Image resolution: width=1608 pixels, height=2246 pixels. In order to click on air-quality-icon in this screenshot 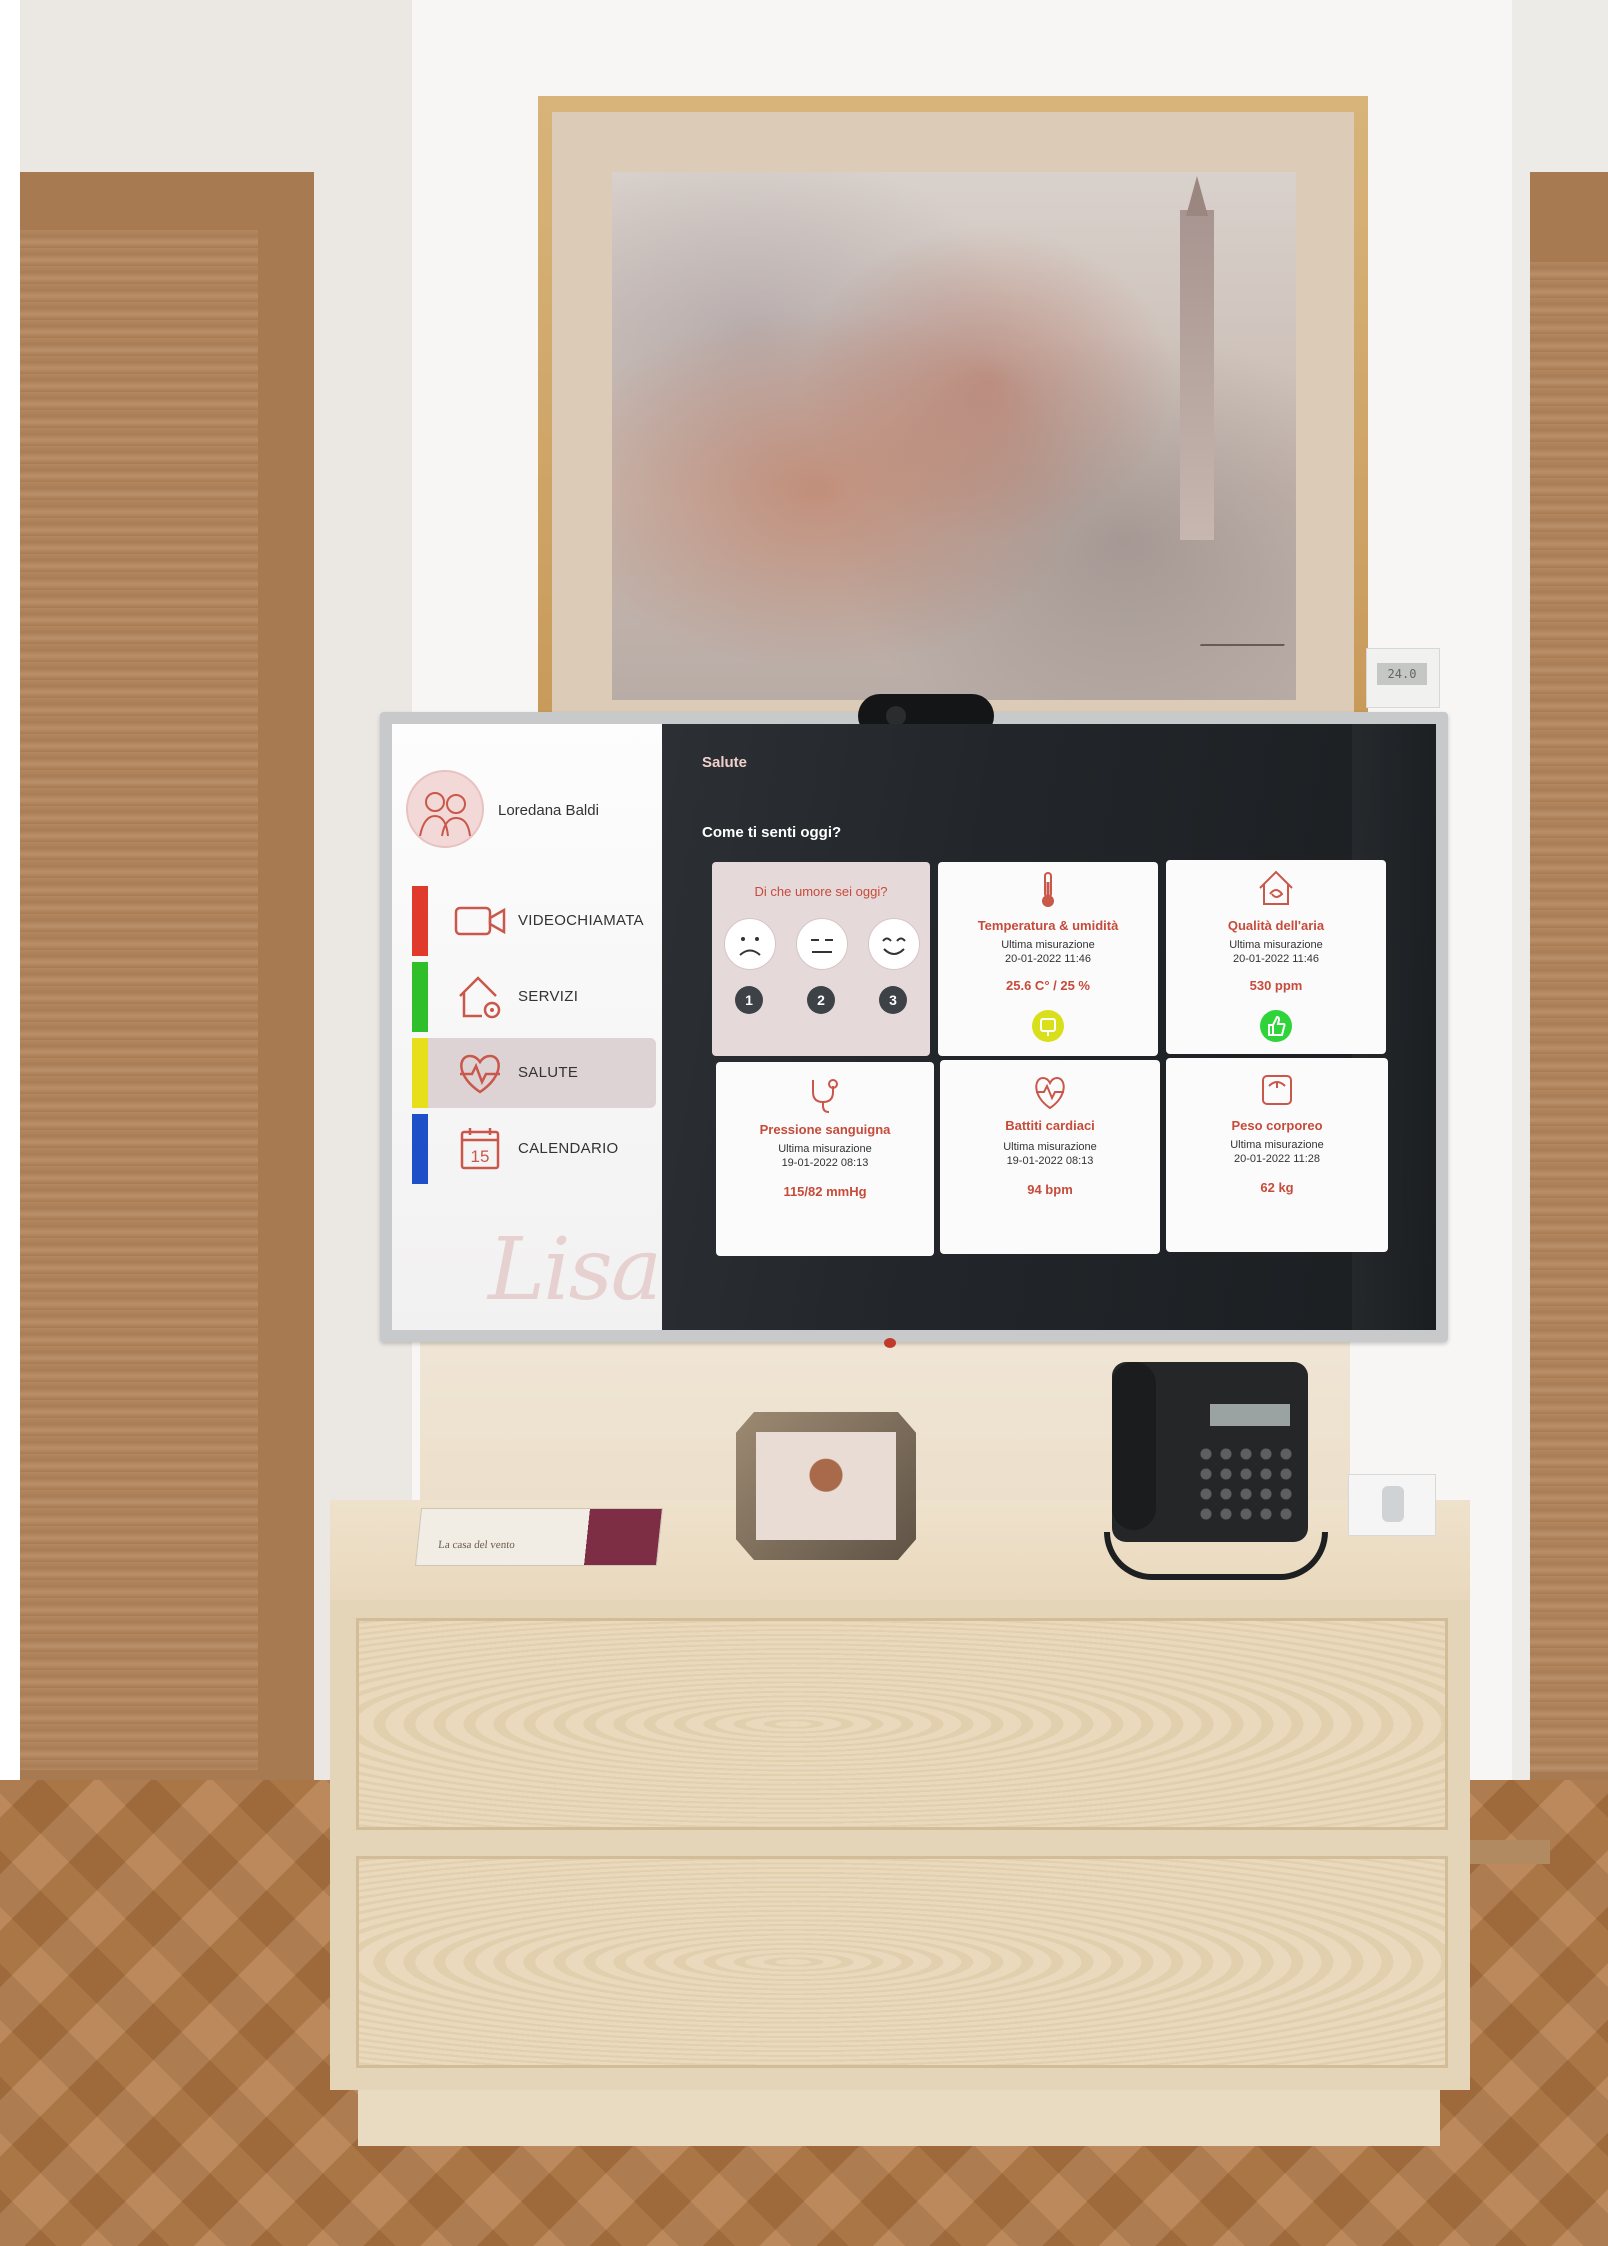, I will do `click(1276, 887)`.